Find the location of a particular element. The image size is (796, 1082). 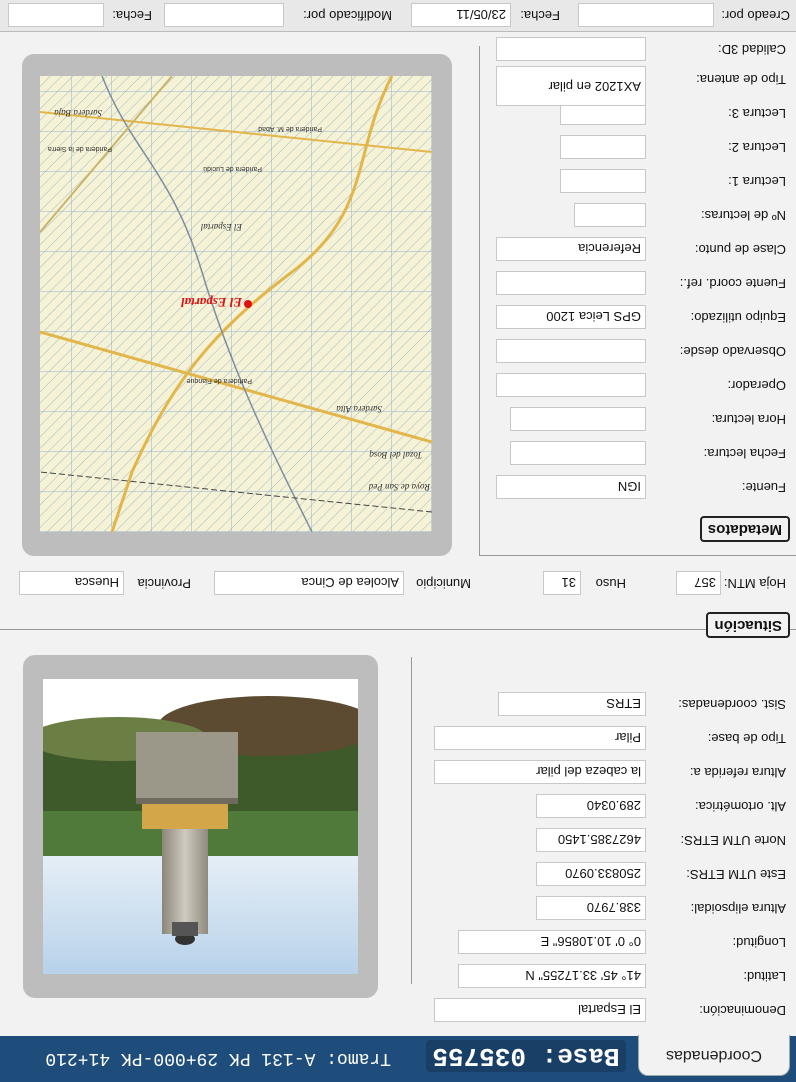

map-label: Sardera Baja is located at coordinates (78, 113).